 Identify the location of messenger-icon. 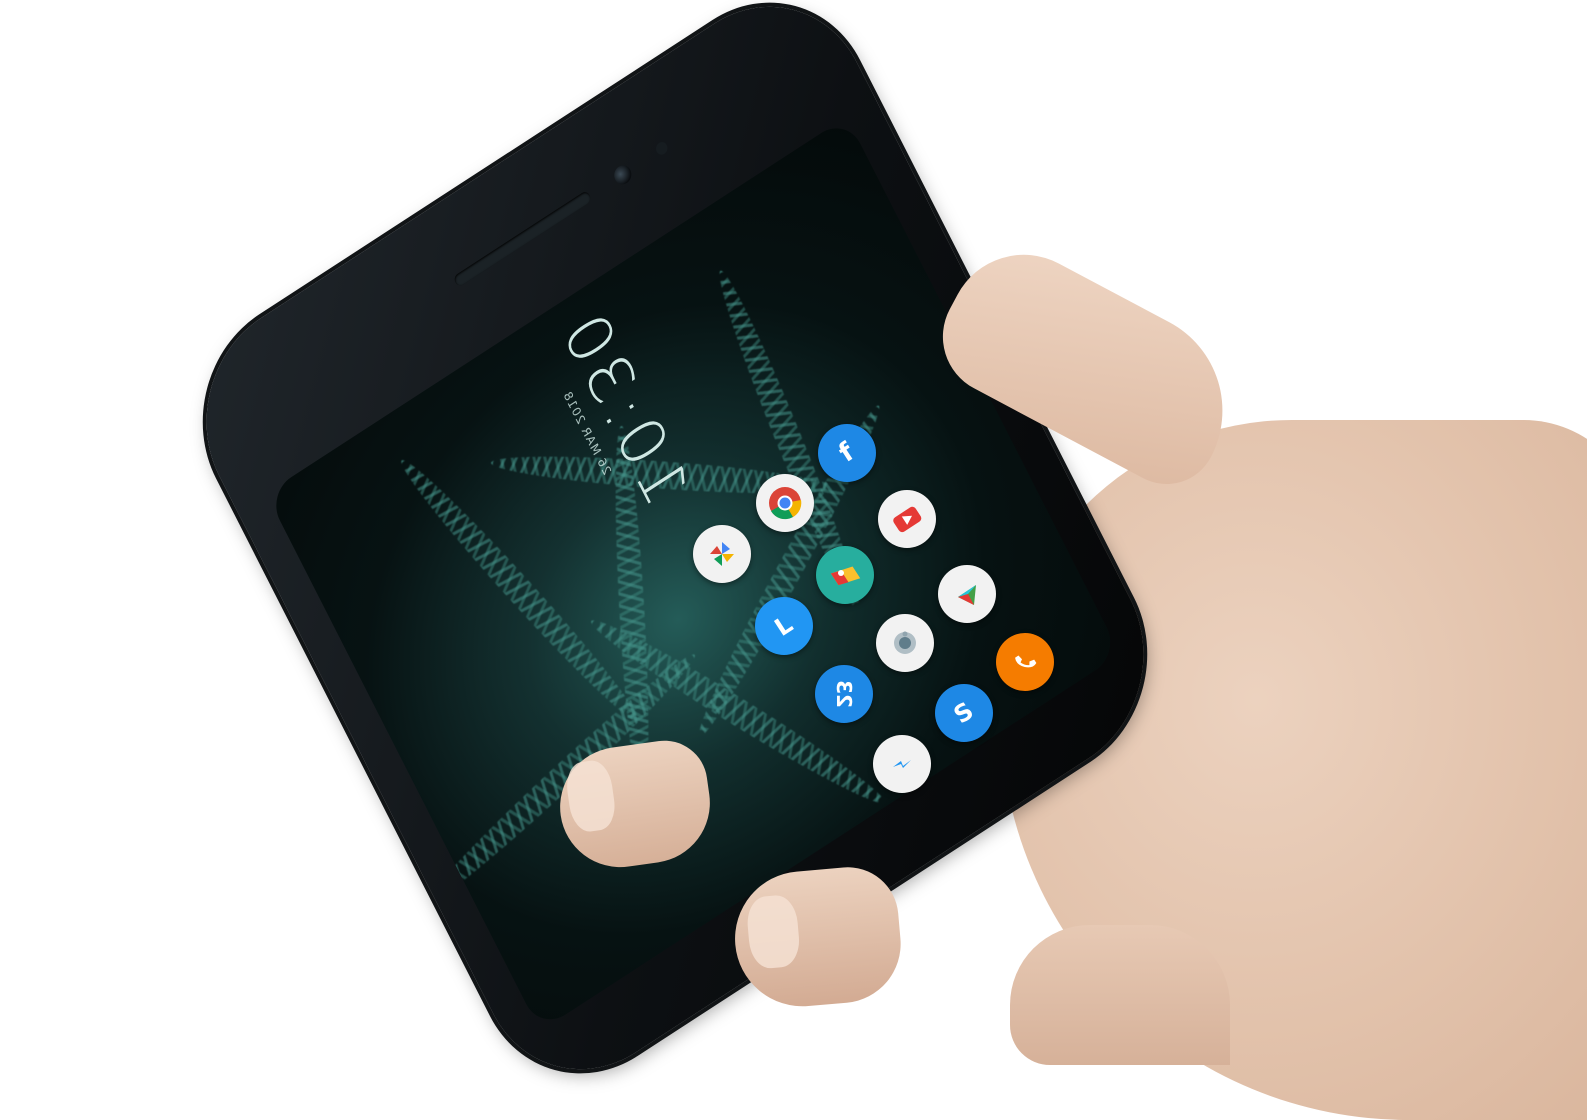
(902, 764).